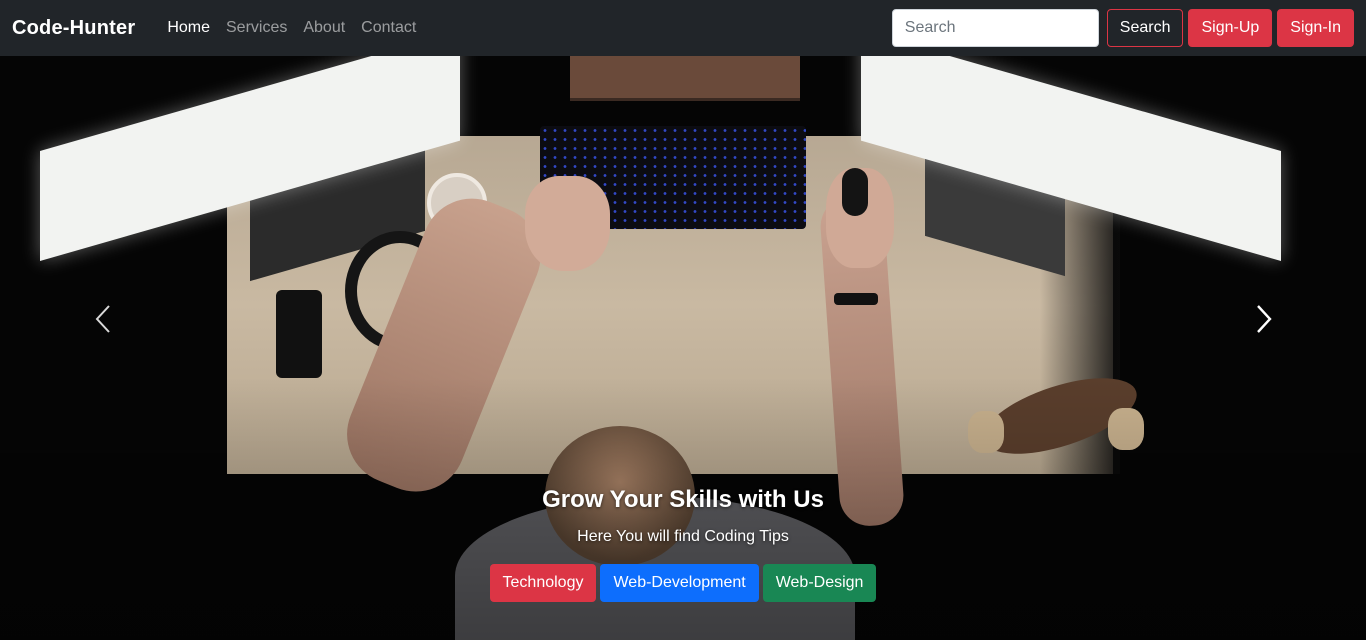  I want to click on search-input, so click(995, 28).